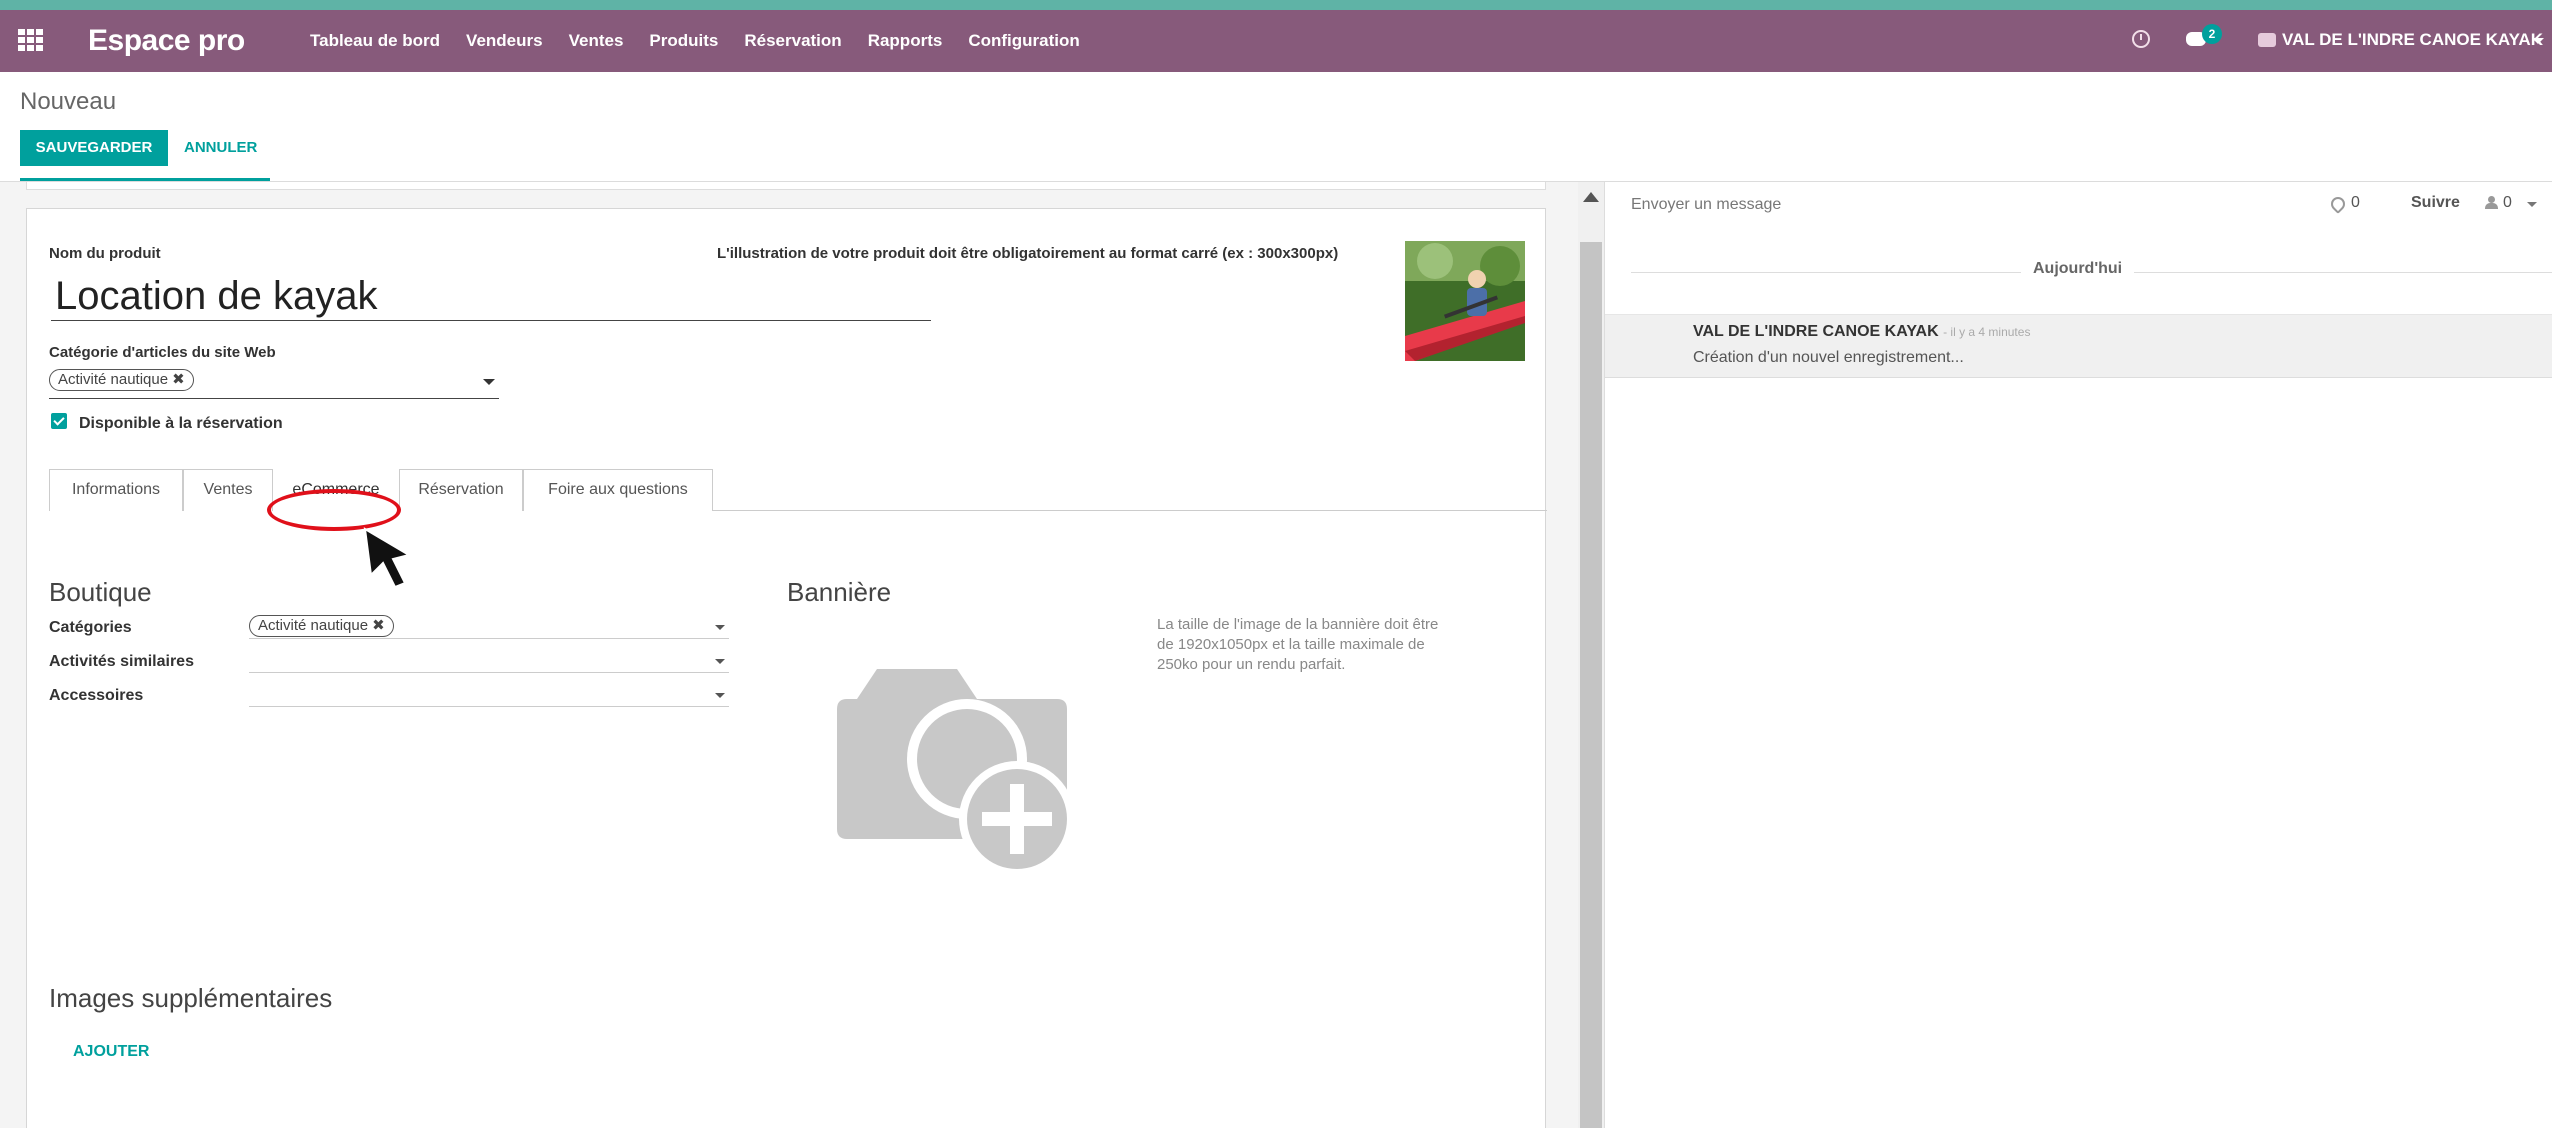  What do you see at coordinates (100, 592) in the screenshot?
I see `boutique-heading: Boutique` at bounding box center [100, 592].